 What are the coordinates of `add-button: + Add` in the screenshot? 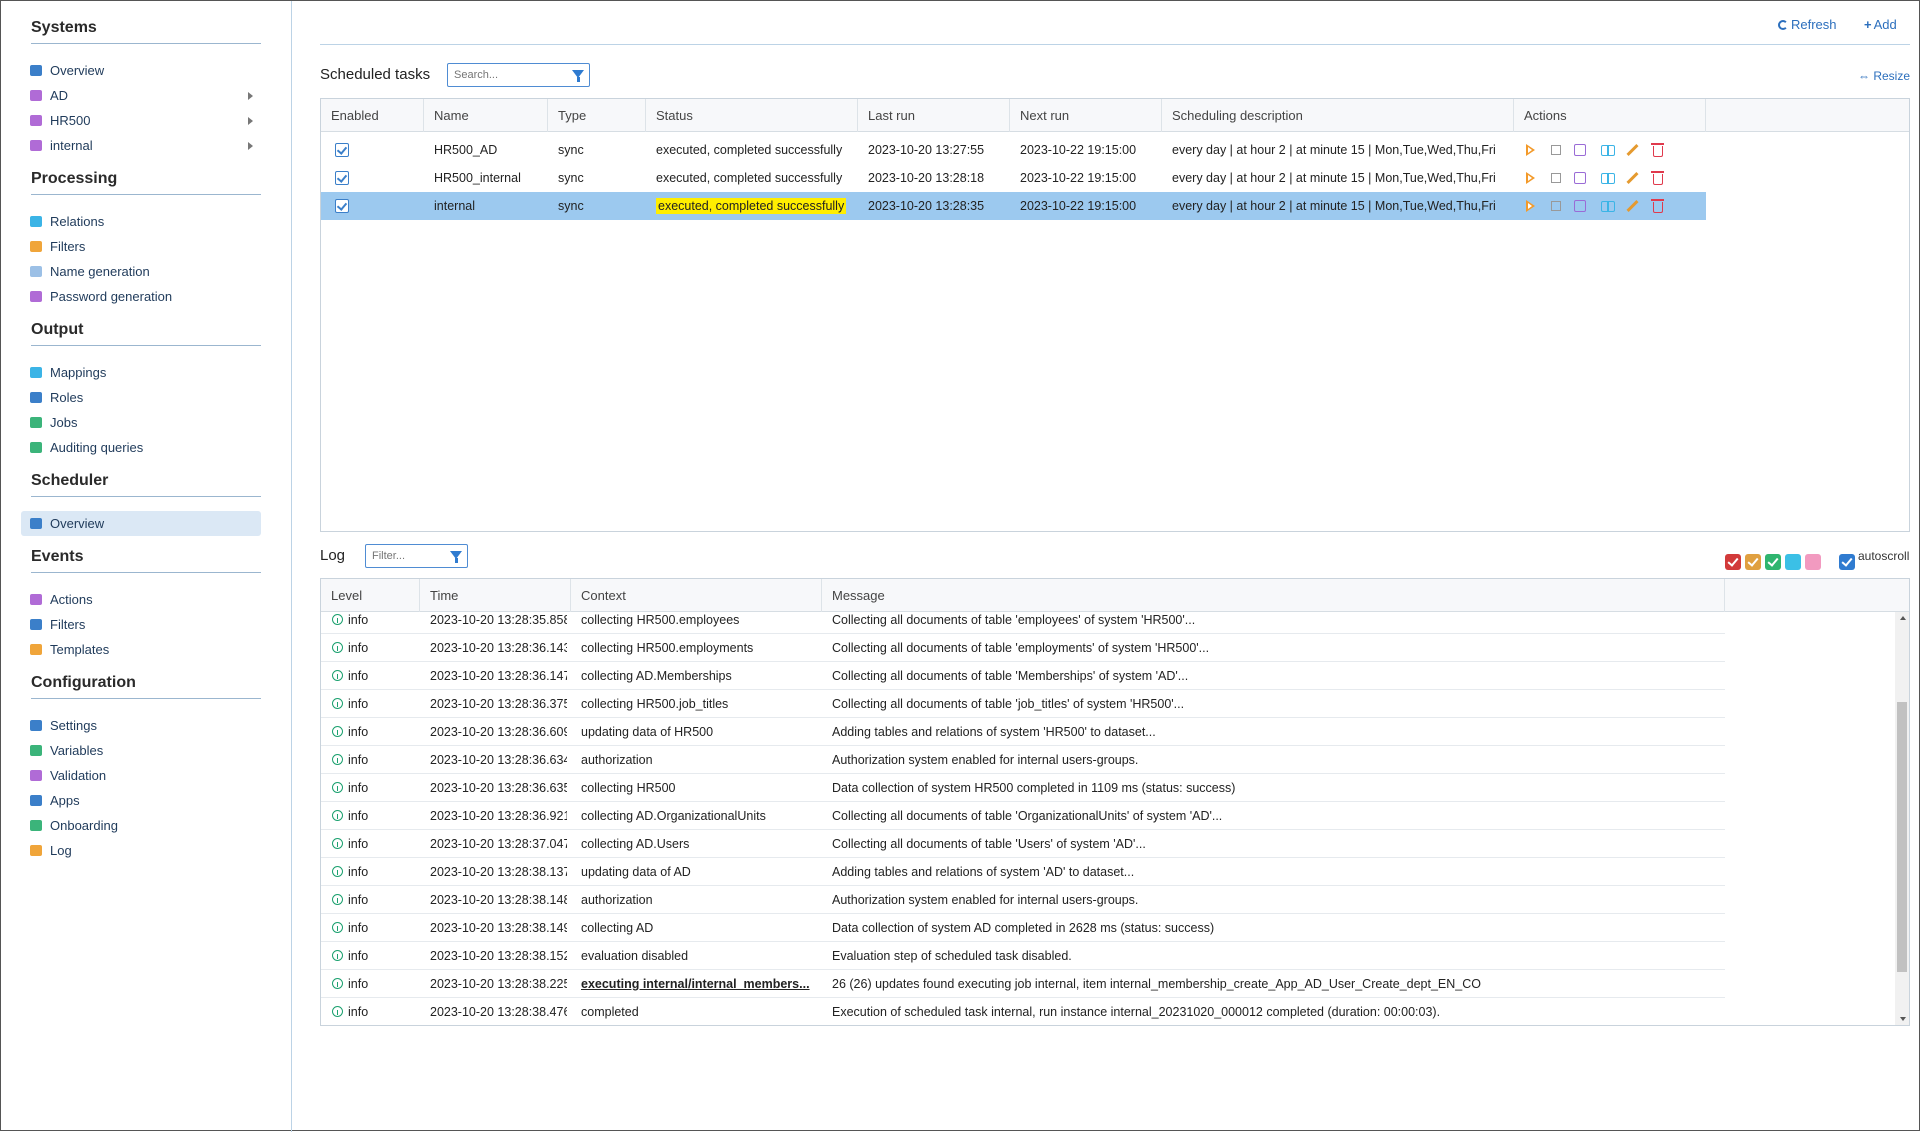 It's located at (1880, 24).